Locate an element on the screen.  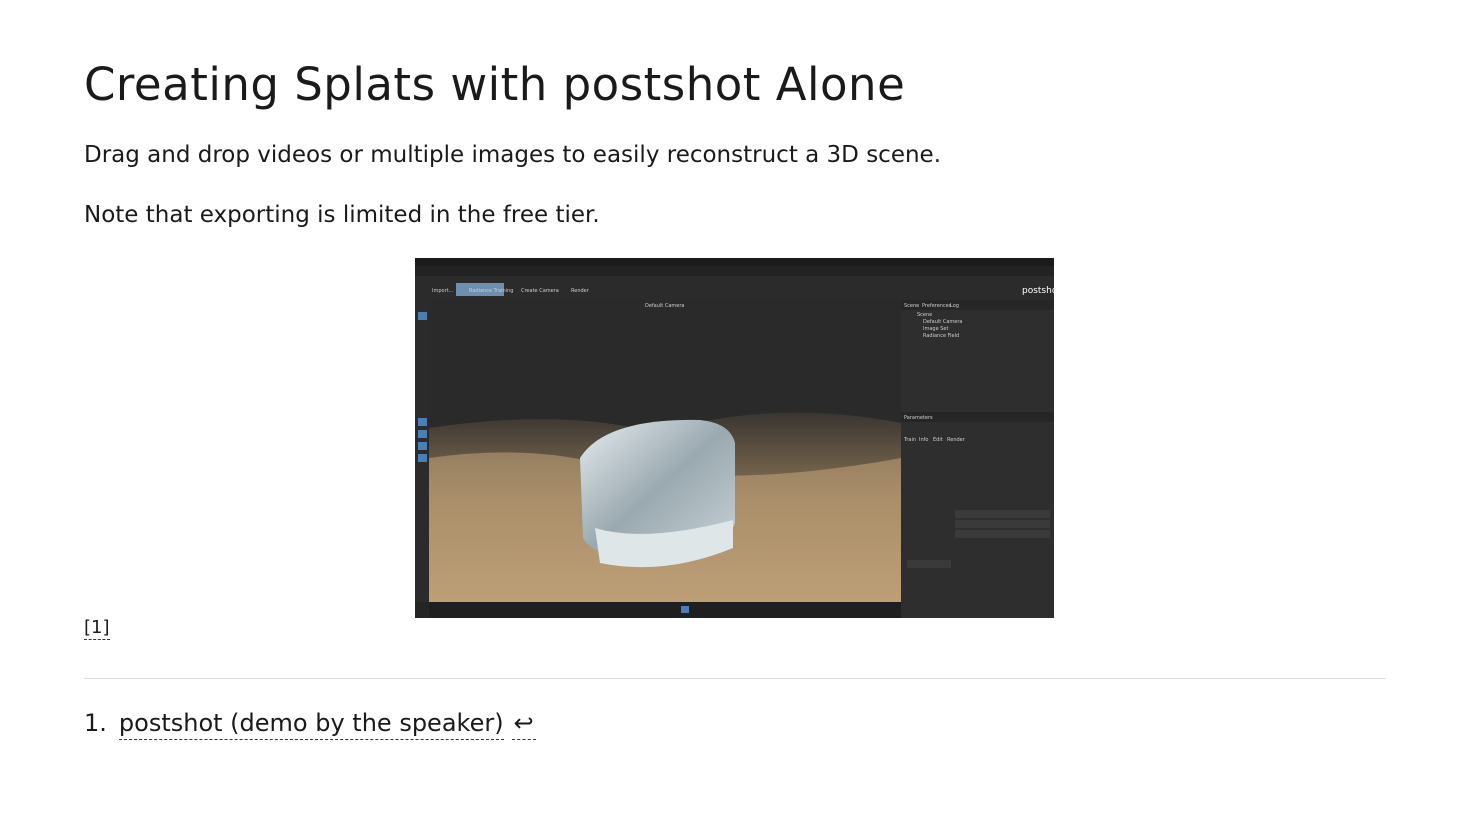
footnote-link: postshot (demo by the speaker) is located at coordinates (311, 724).